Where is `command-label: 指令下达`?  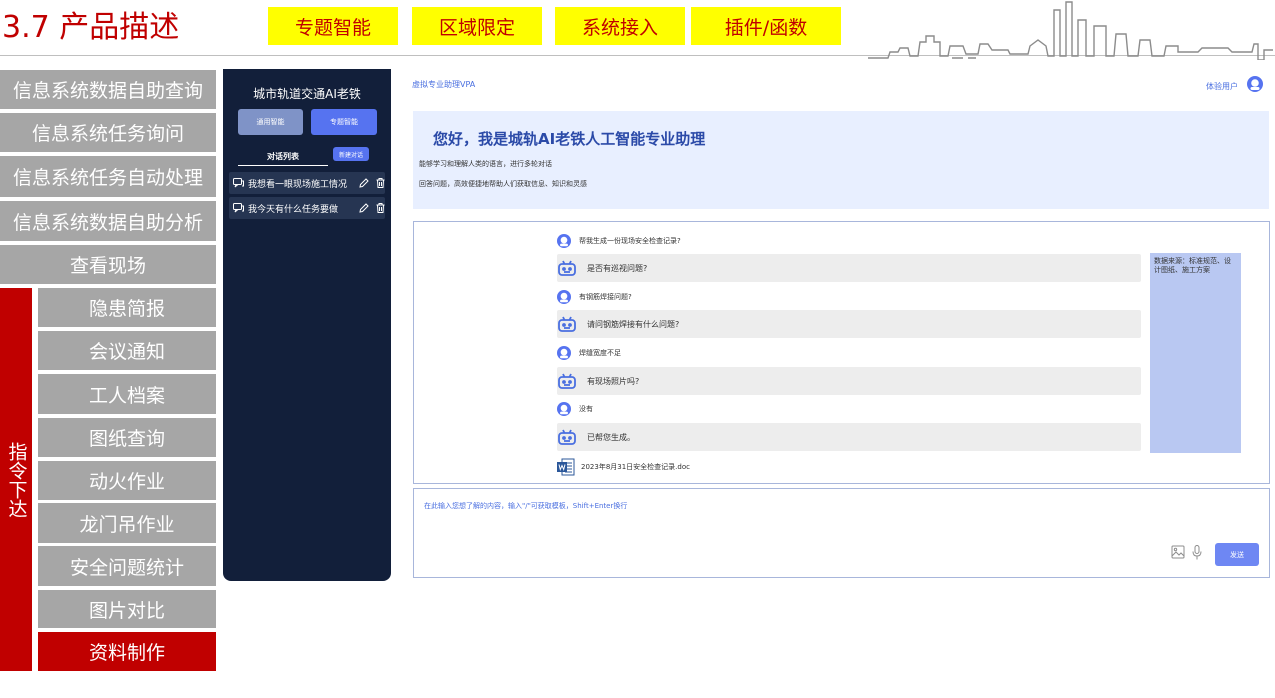 command-label: 指令下达 is located at coordinates (16, 479).